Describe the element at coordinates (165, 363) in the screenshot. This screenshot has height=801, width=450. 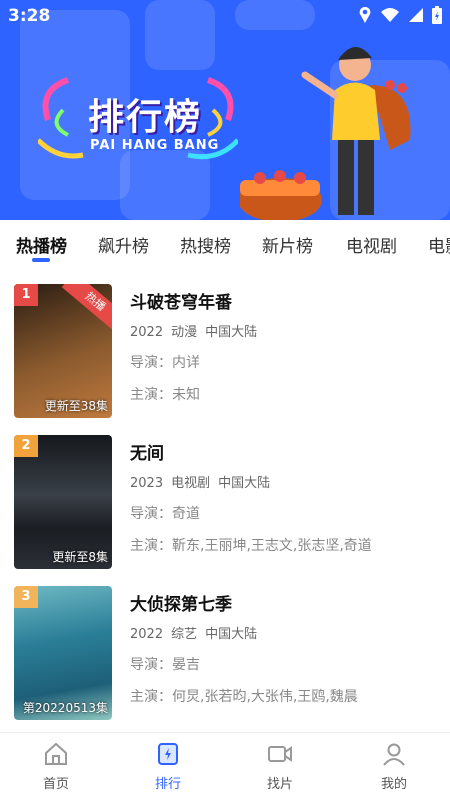
I see `item-director: 导演：内详` at that location.